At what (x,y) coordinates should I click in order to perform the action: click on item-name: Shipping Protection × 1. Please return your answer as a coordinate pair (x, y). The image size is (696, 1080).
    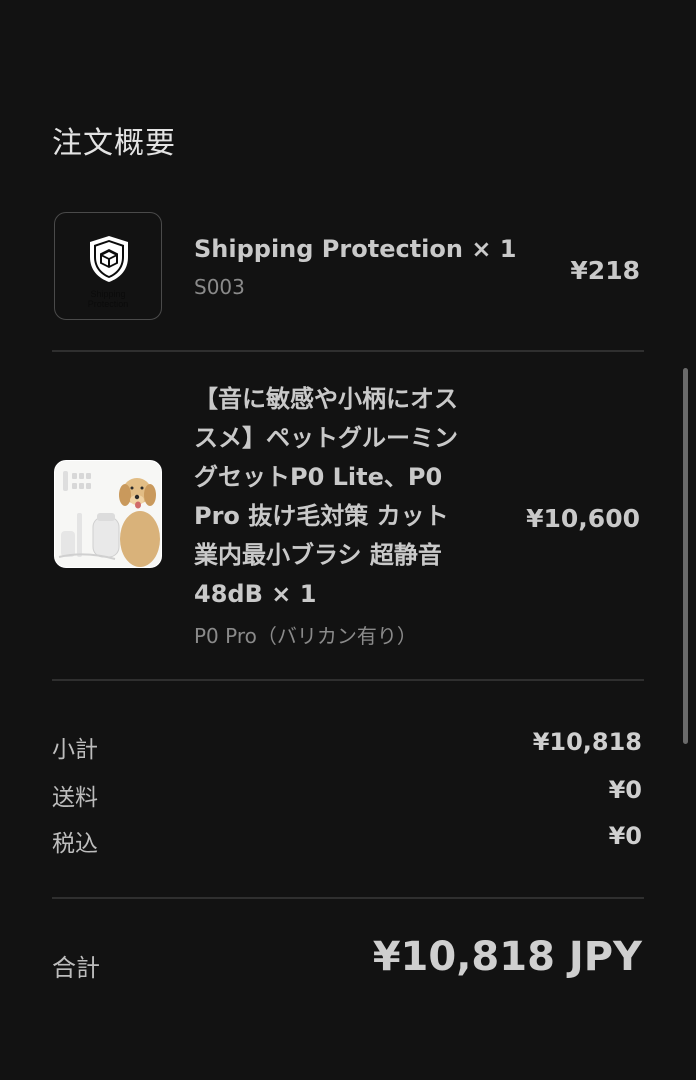
    Looking at the image, I should click on (355, 249).